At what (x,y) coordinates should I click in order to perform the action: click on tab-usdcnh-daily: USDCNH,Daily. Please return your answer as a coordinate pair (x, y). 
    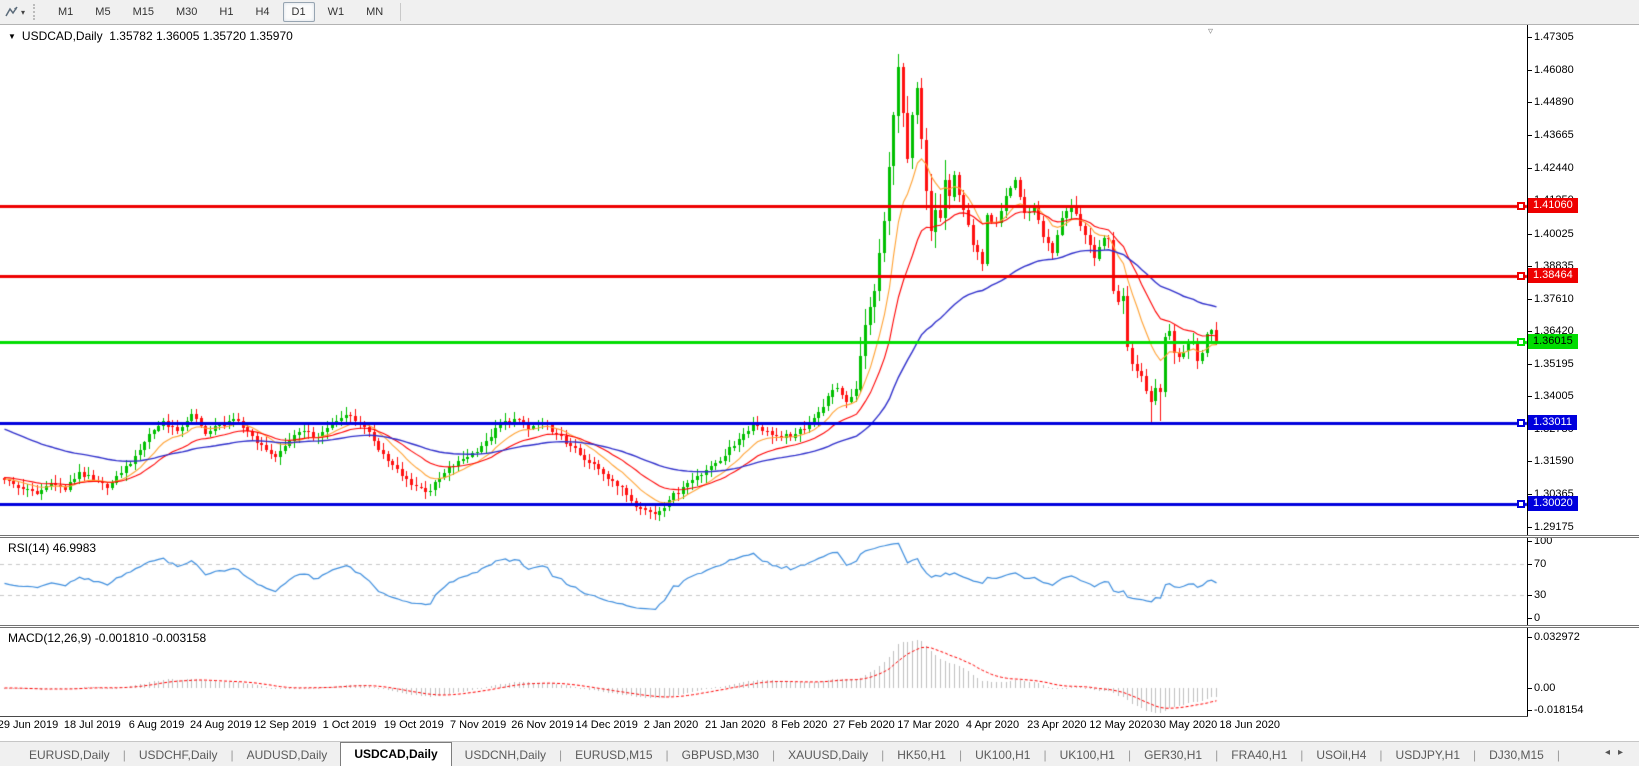
    Looking at the image, I should click on (505, 755).